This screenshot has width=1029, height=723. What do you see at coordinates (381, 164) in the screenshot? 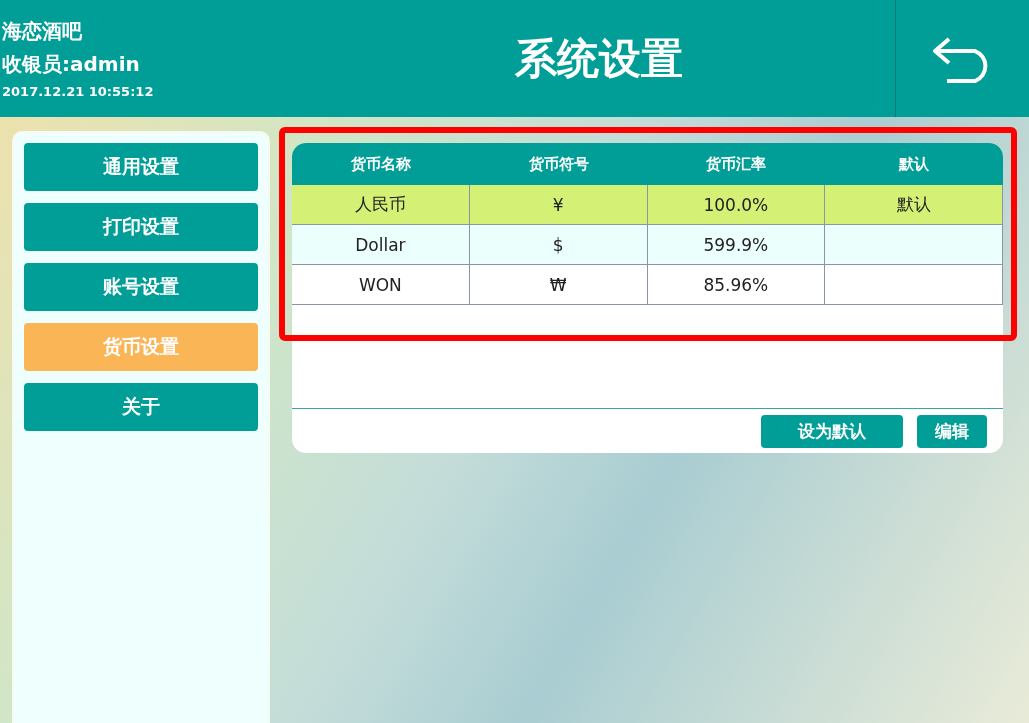
I see `column-header: 货币名称` at bounding box center [381, 164].